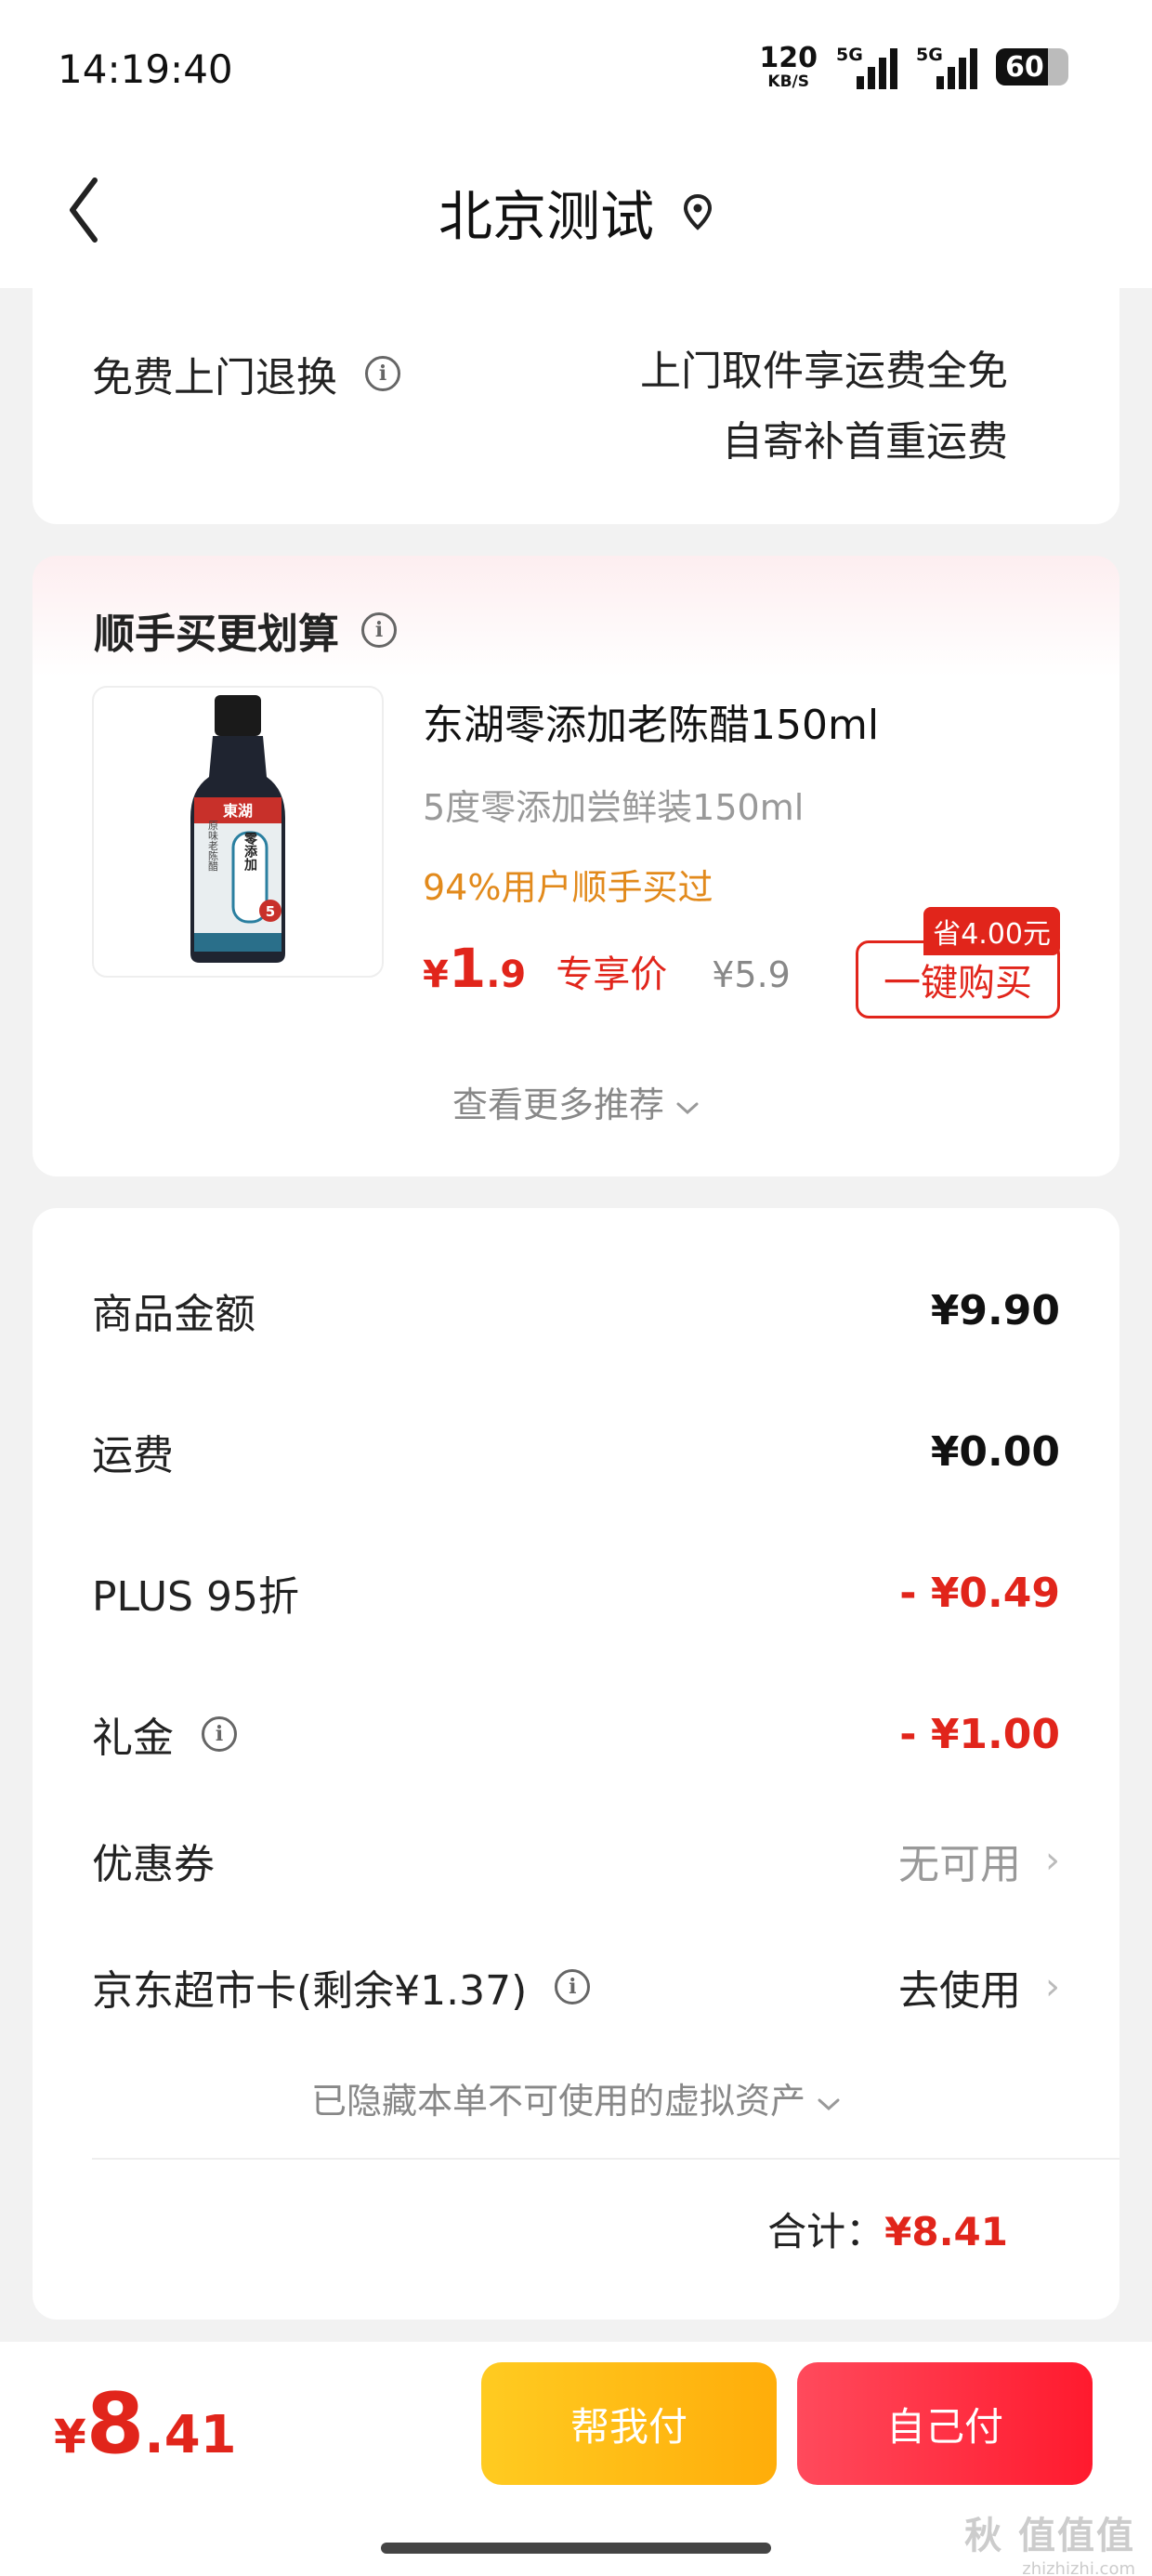 Image resolution: width=1152 pixels, height=2576 pixels. Describe the element at coordinates (145, 69) in the screenshot. I see `status-time: 14:19:40` at that location.